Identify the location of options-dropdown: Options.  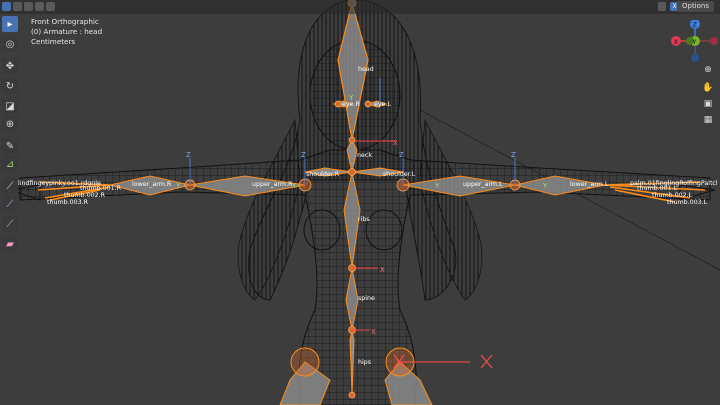
(695, 6).